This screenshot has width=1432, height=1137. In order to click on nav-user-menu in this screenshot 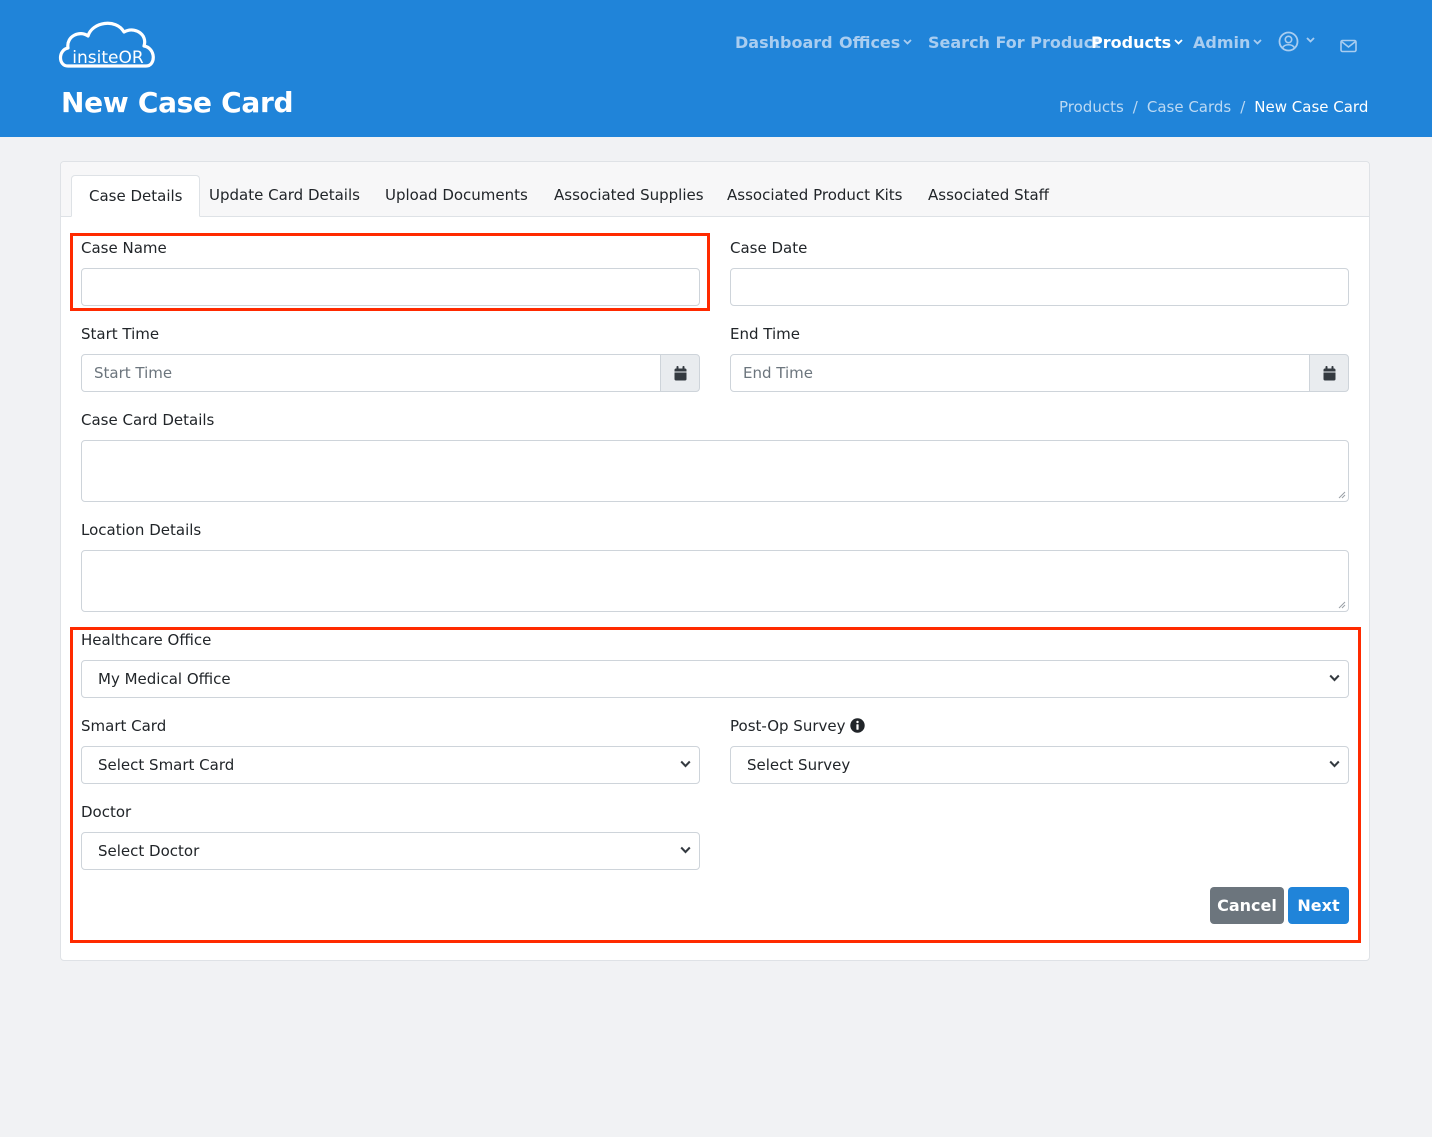, I will do `click(1296, 41)`.